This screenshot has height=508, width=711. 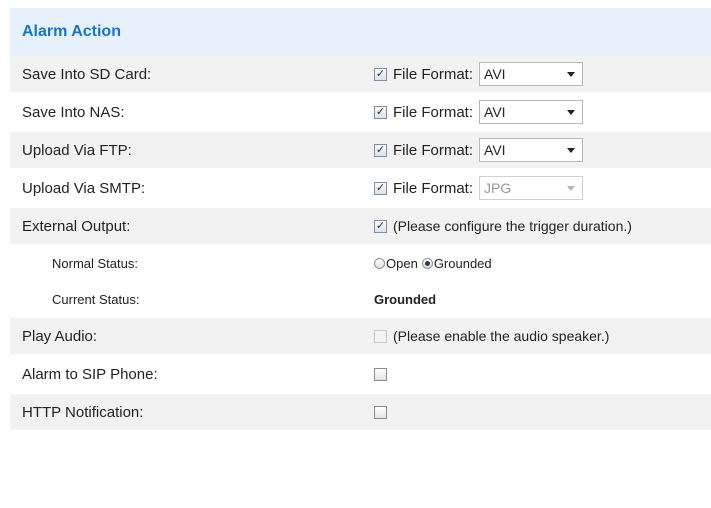 I want to click on row-label: Normal Status:, so click(x=95, y=263).